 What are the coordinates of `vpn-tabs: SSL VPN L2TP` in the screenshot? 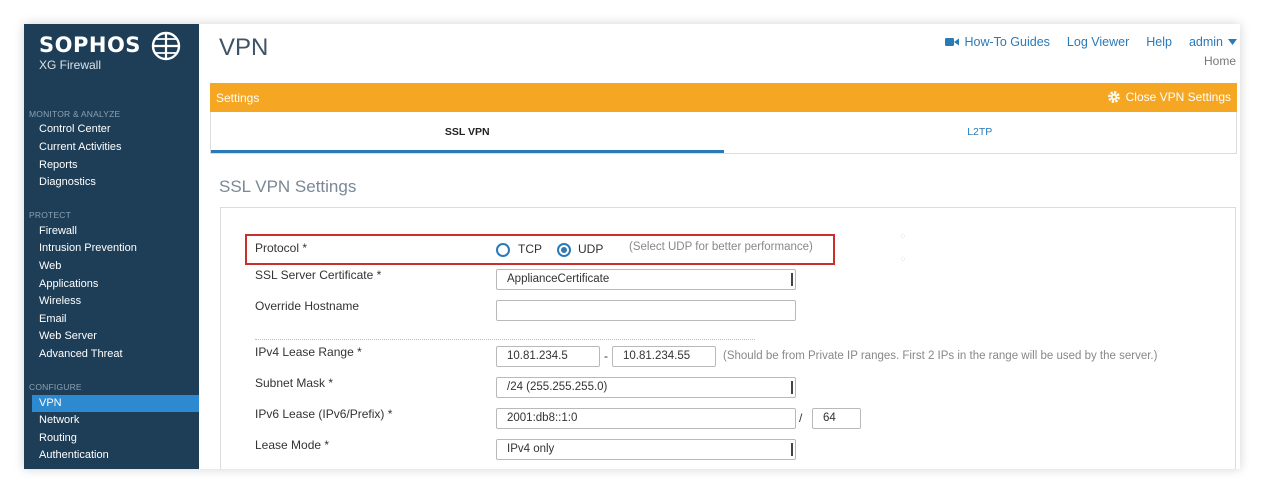 It's located at (723, 133).